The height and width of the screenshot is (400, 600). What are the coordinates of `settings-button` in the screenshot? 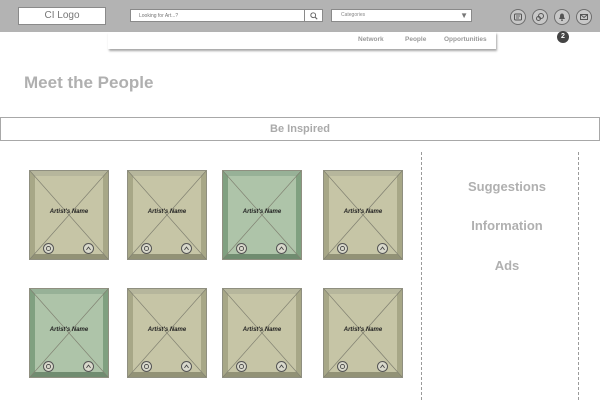 It's located at (518, 17).